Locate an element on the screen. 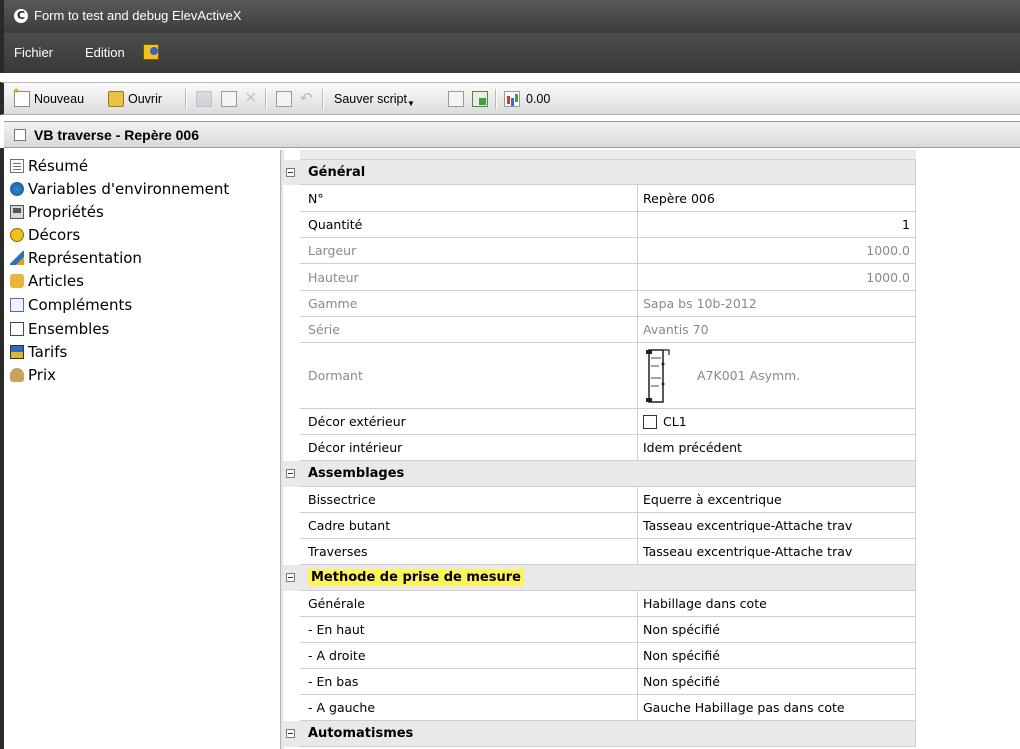 Image resolution: width=1020 pixels, height=749 pixels. property-row: Décor intérieur Idem précédent is located at coordinates (599, 448).